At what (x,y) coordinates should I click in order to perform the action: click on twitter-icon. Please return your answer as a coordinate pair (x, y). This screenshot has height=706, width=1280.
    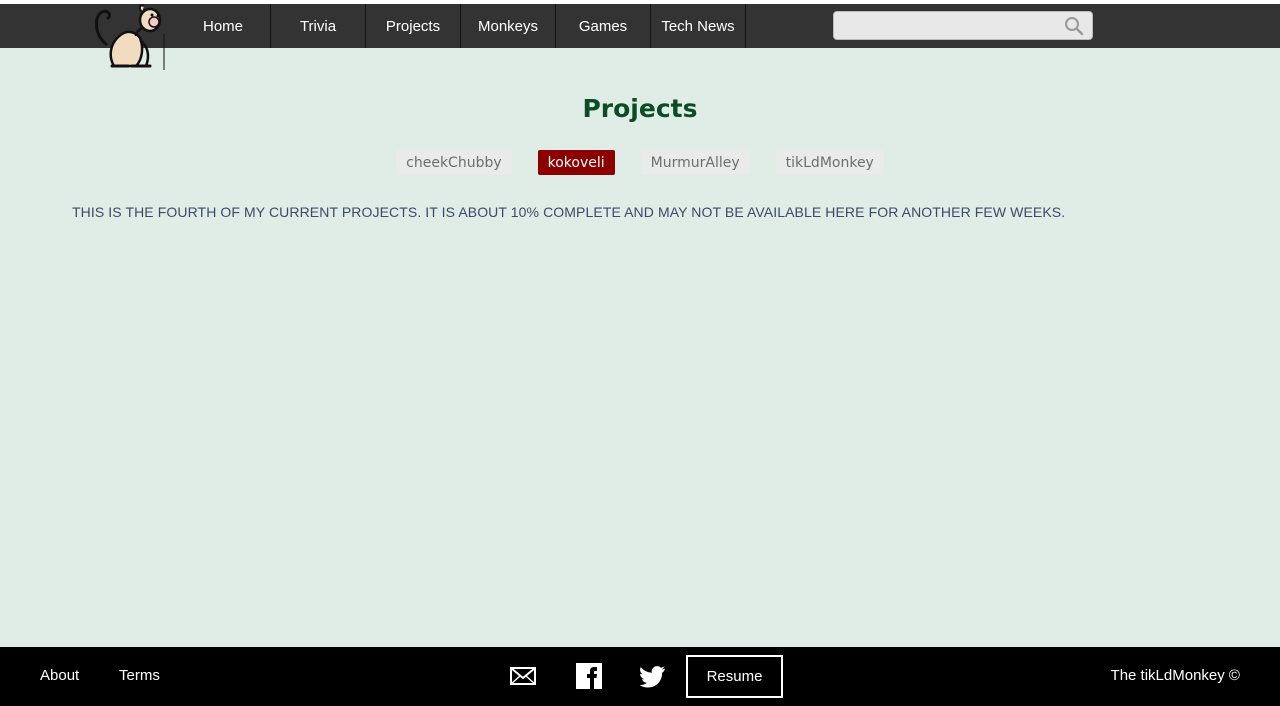
    Looking at the image, I should click on (653, 676).